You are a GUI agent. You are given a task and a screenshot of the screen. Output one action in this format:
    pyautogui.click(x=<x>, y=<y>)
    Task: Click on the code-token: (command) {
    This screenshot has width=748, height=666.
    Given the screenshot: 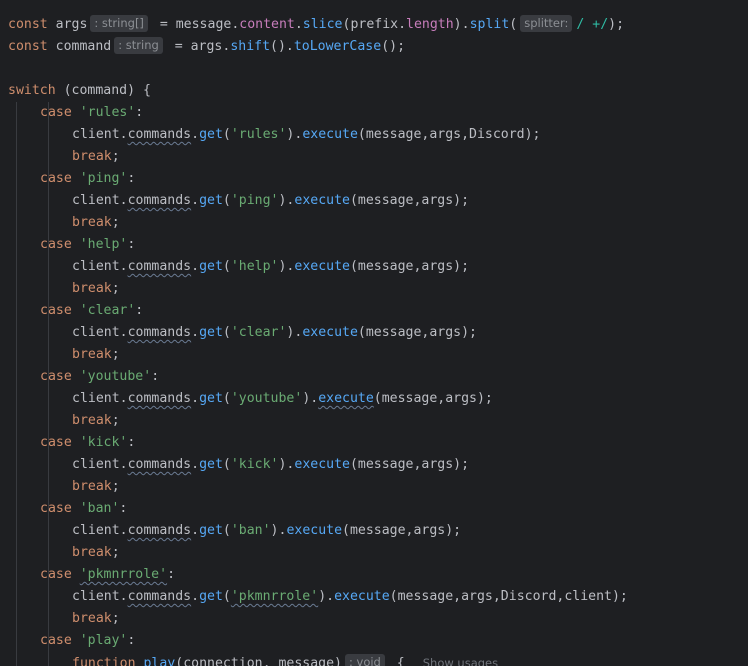 What is the action you would take?
    pyautogui.click(x=103, y=90)
    